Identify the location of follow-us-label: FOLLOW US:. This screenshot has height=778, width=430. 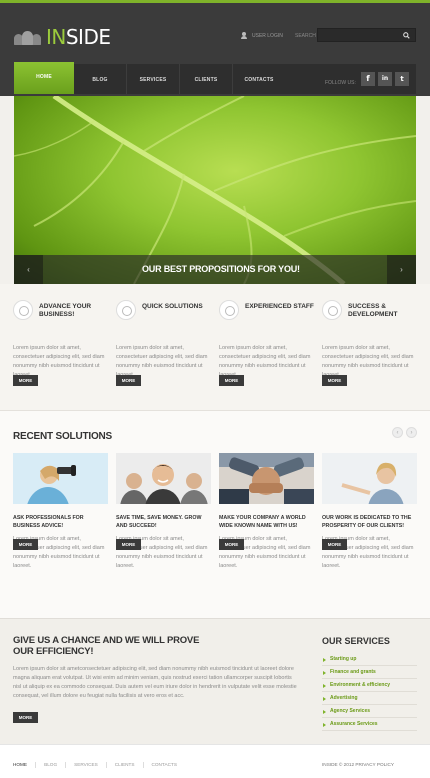
(340, 83).